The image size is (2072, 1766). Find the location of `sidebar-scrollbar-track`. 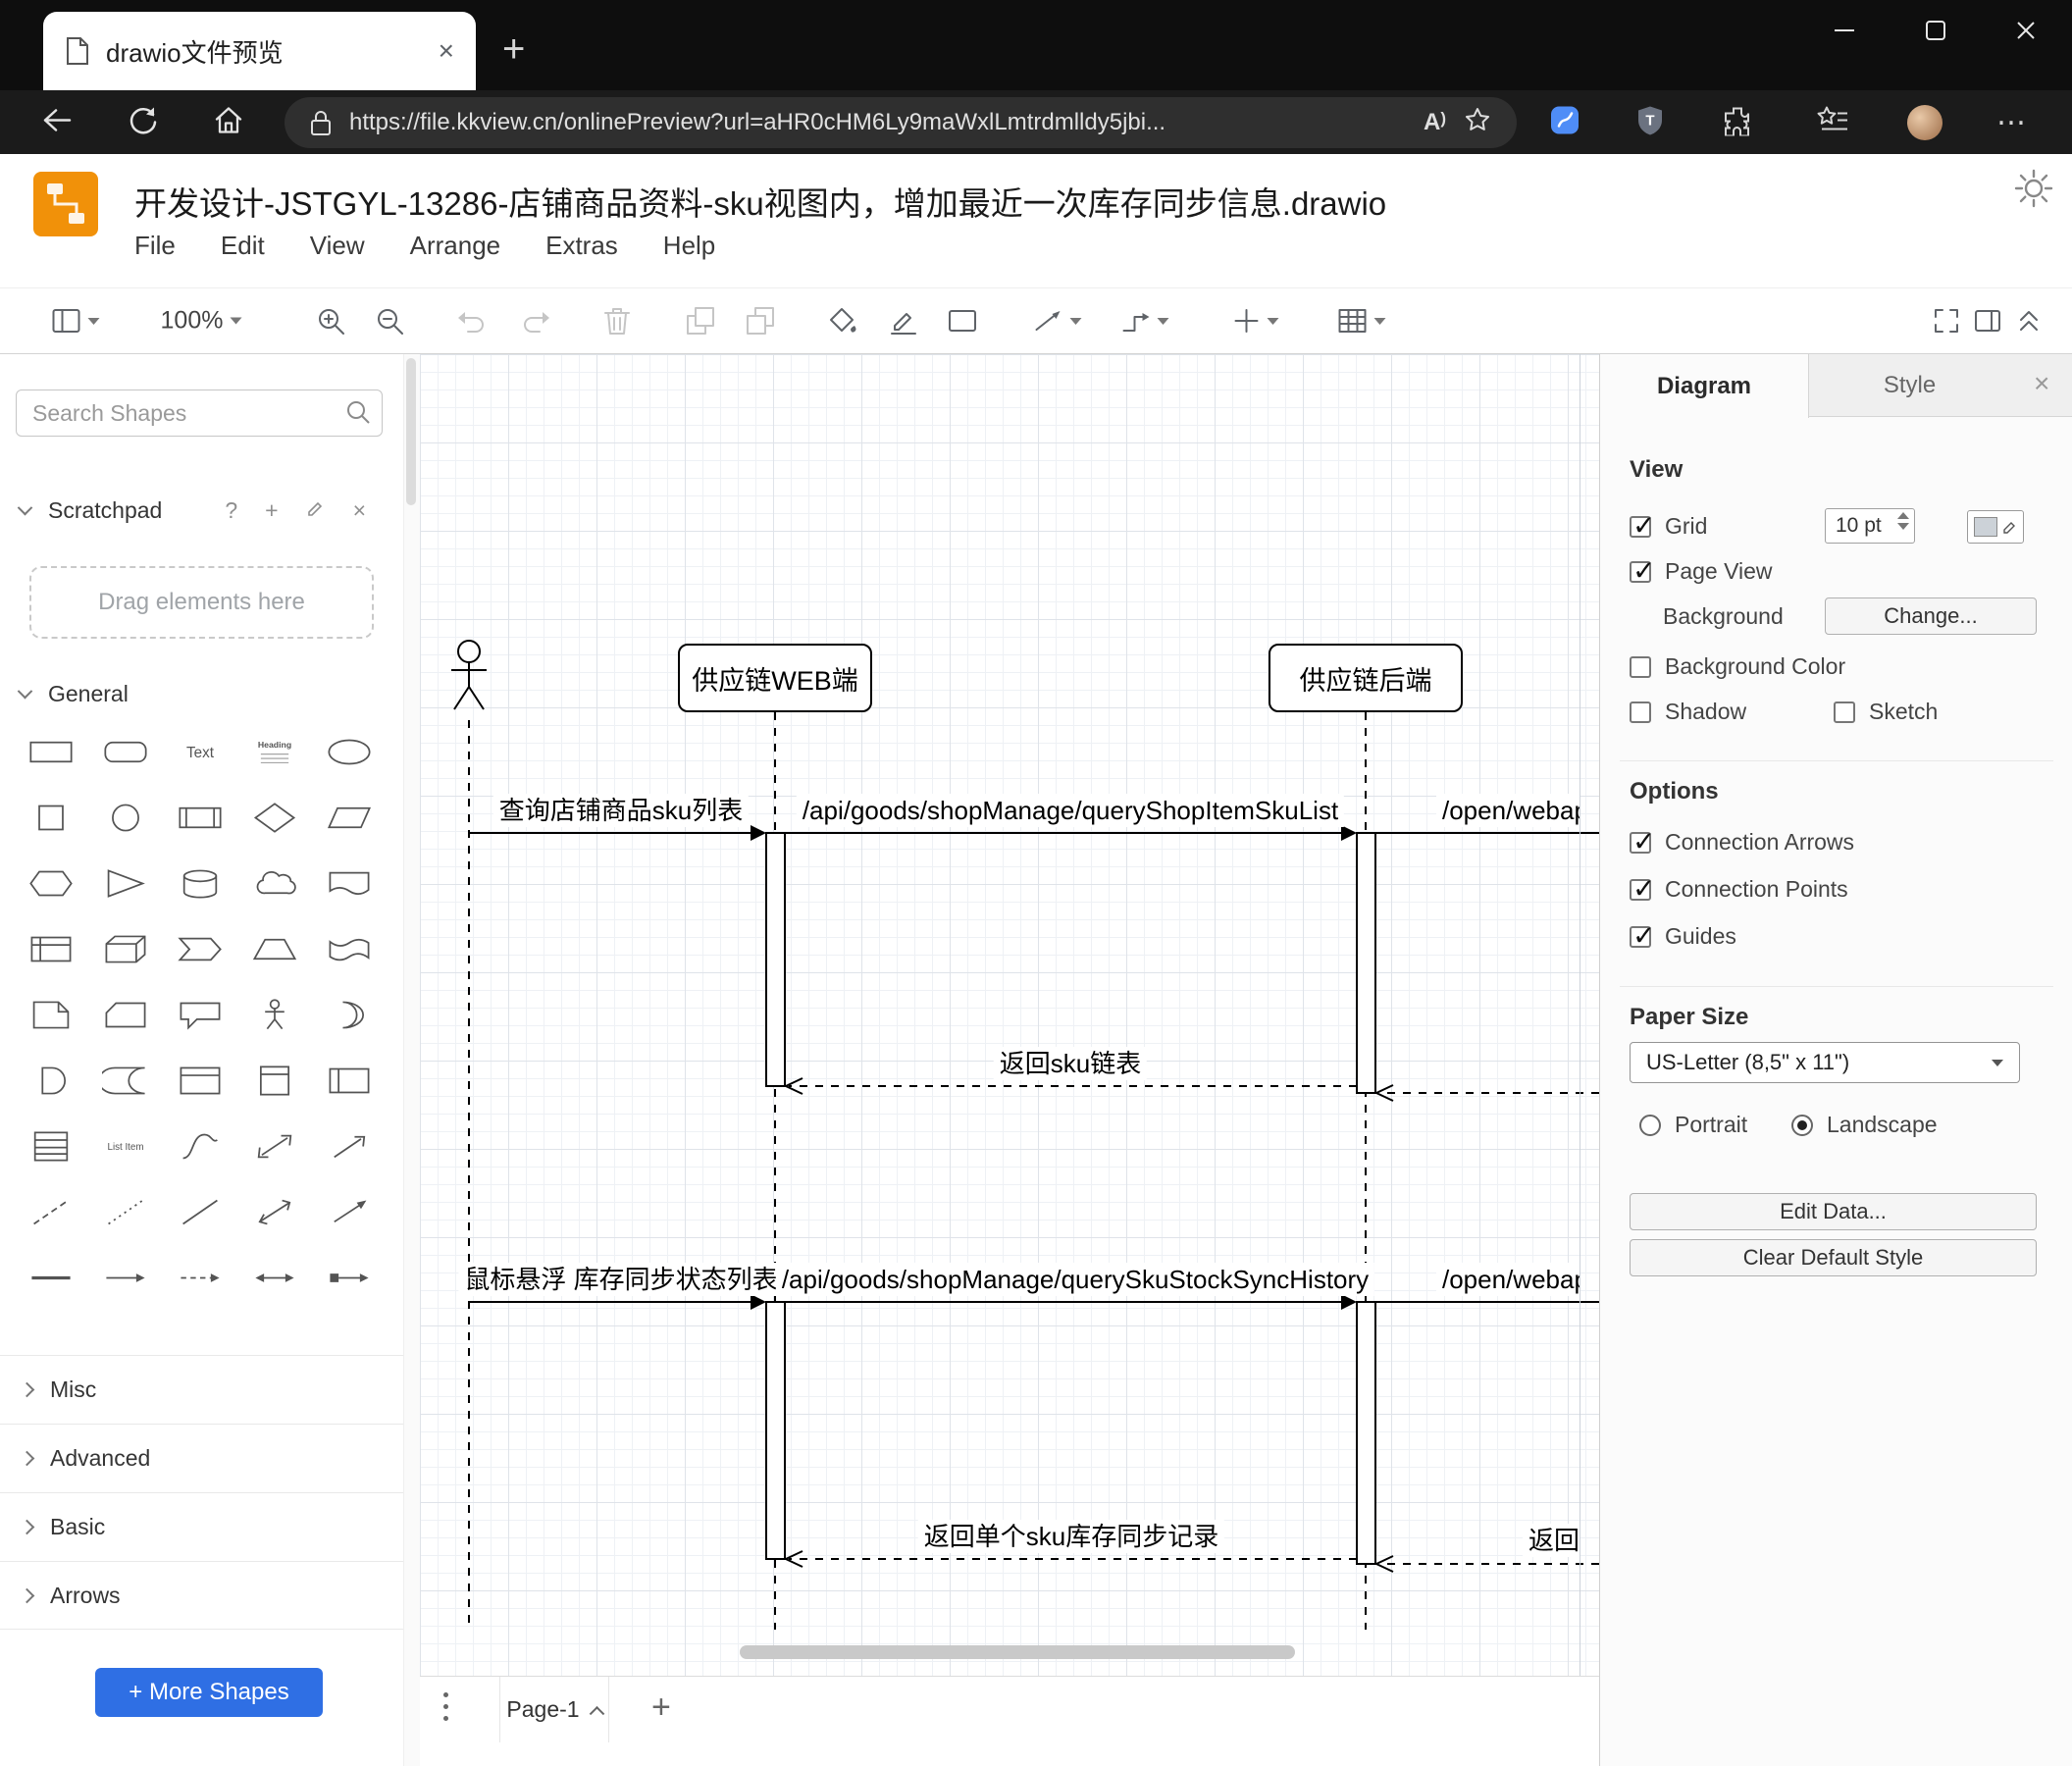

sidebar-scrollbar-track is located at coordinates (411, 1060).